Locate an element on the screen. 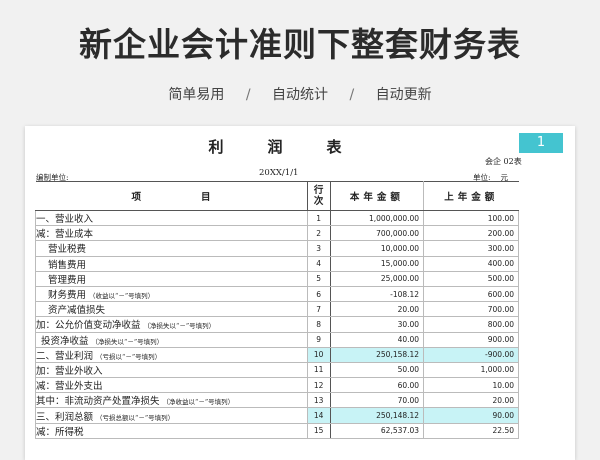 The width and height of the screenshot is (600, 460). cell-previous-year: 500.00 is located at coordinates (471, 278).